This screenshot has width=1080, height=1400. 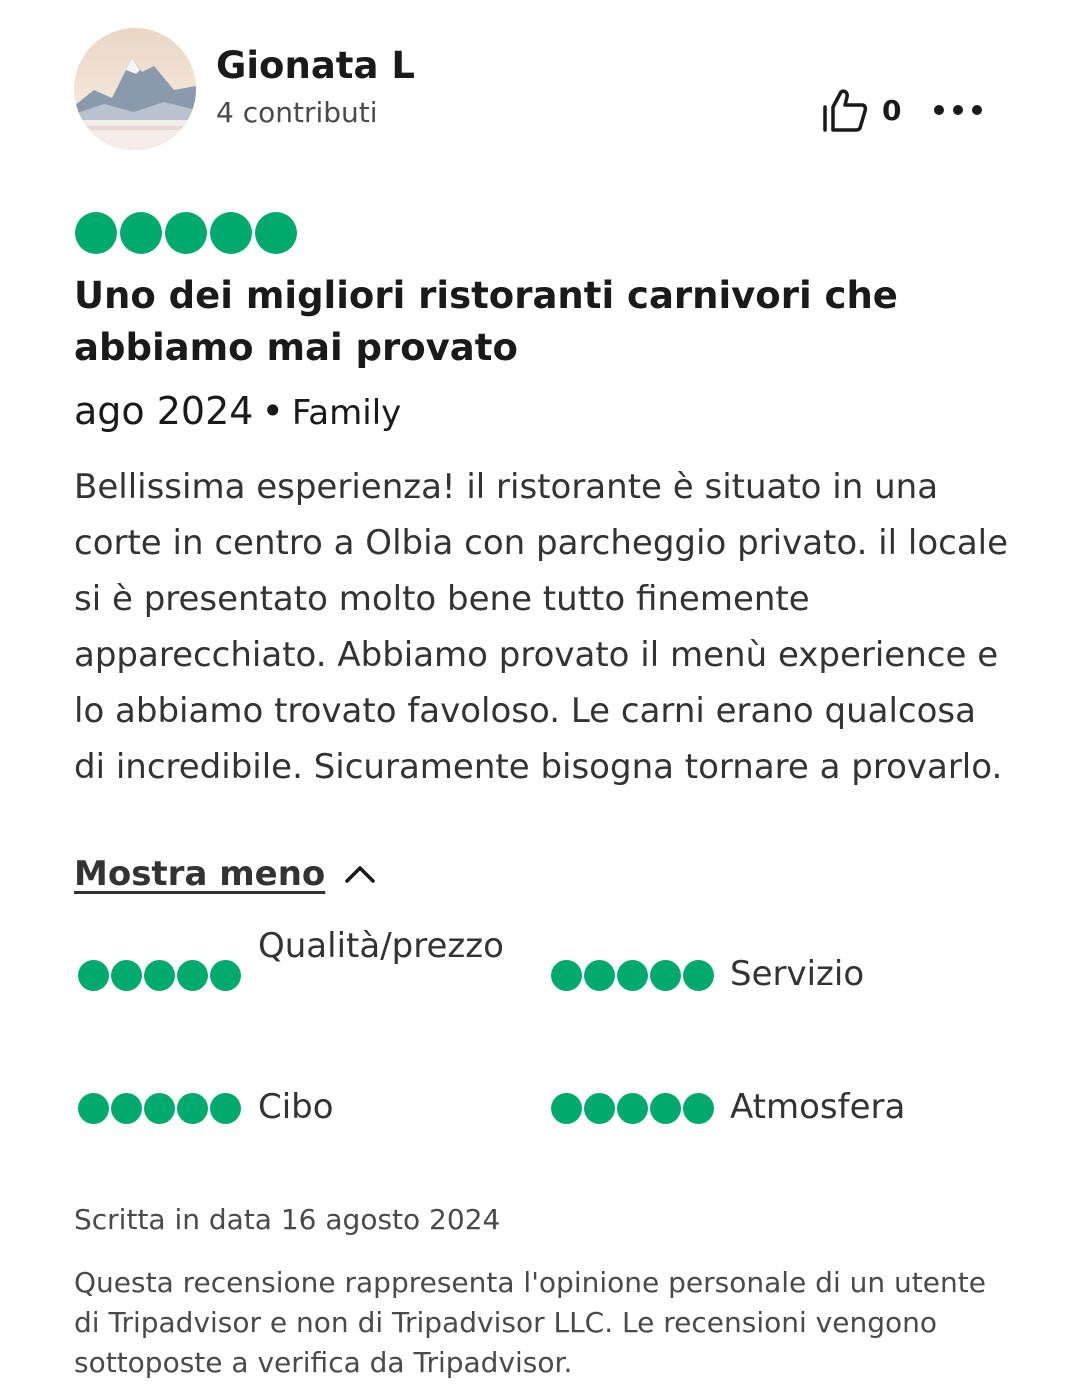 I want to click on thumbs-up-icon, so click(x=845, y=110).